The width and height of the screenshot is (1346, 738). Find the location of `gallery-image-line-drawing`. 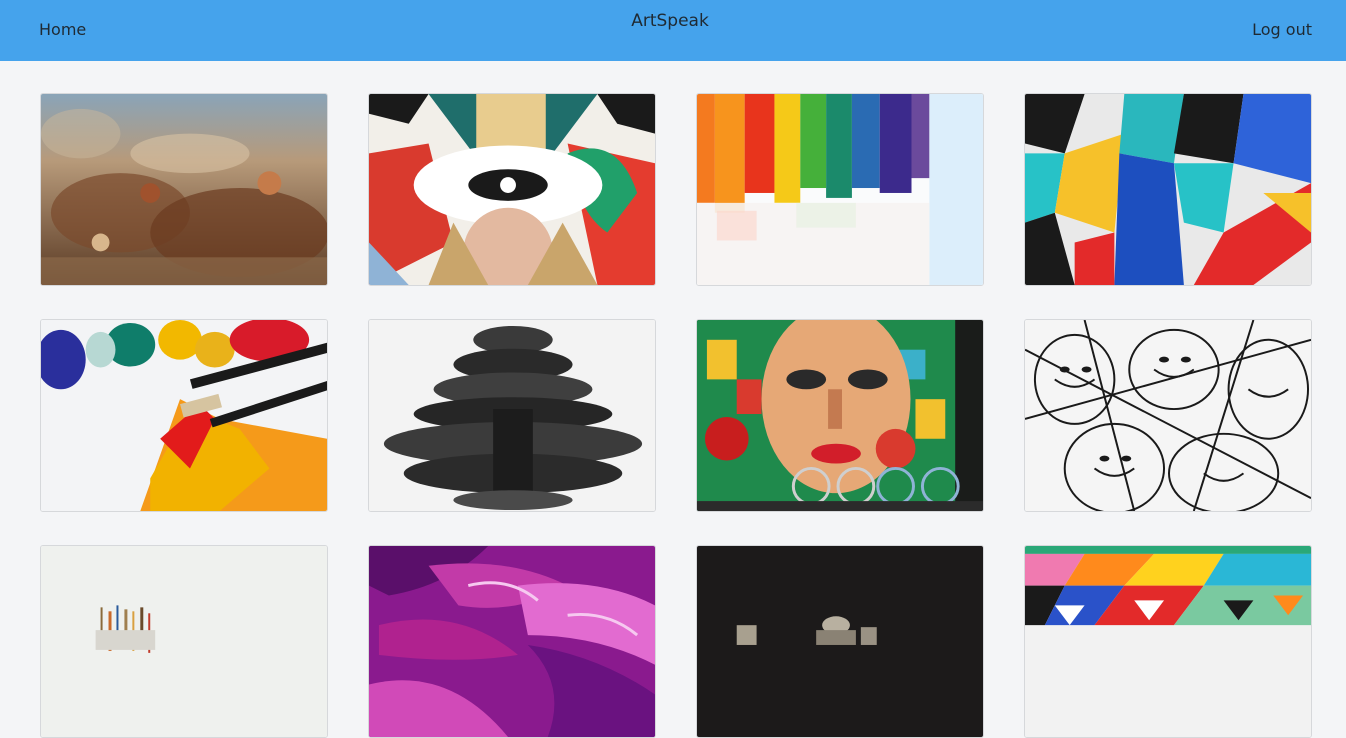

gallery-image-line-drawing is located at coordinates (1168, 415).